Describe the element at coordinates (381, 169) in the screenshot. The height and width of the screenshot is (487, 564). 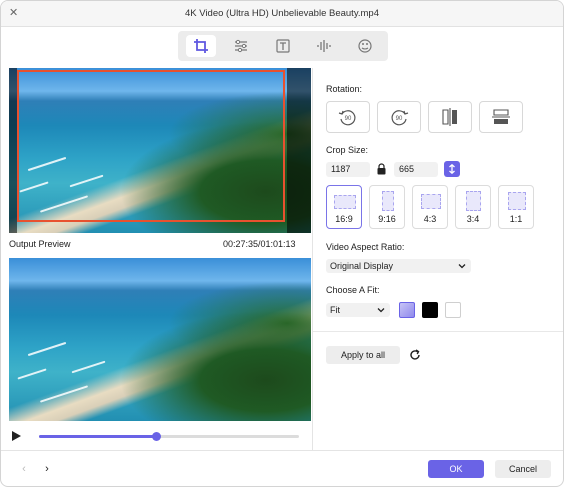
I see `lock-icon` at that location.